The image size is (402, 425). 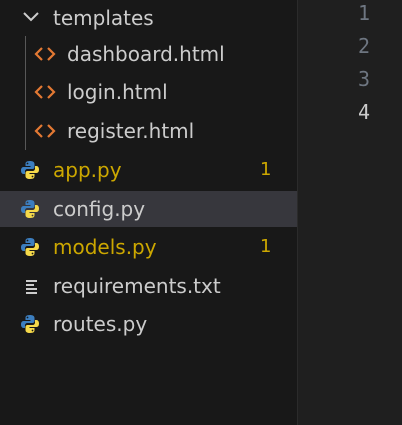 I want to click on line-number: 2, so click(x=363, y=46).